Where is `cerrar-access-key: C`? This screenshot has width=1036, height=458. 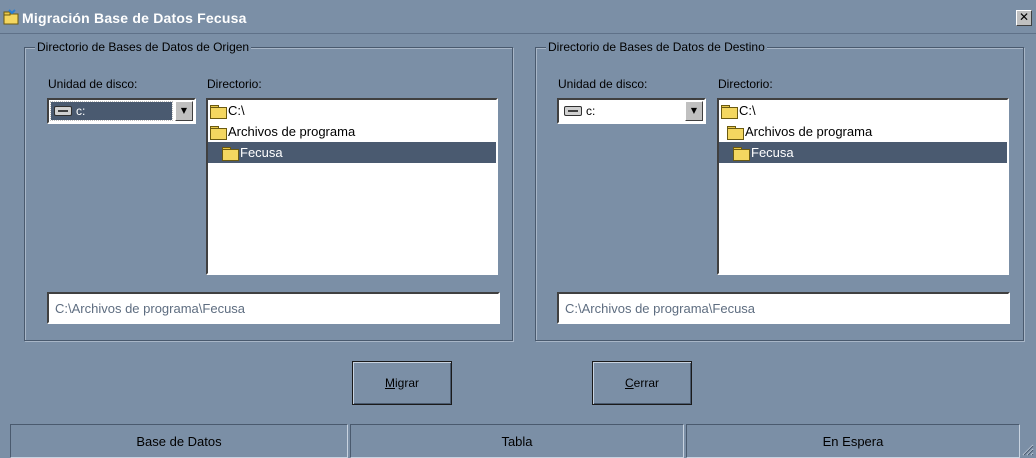
cerrar-access-key: C is located at coordinates (629, 383).